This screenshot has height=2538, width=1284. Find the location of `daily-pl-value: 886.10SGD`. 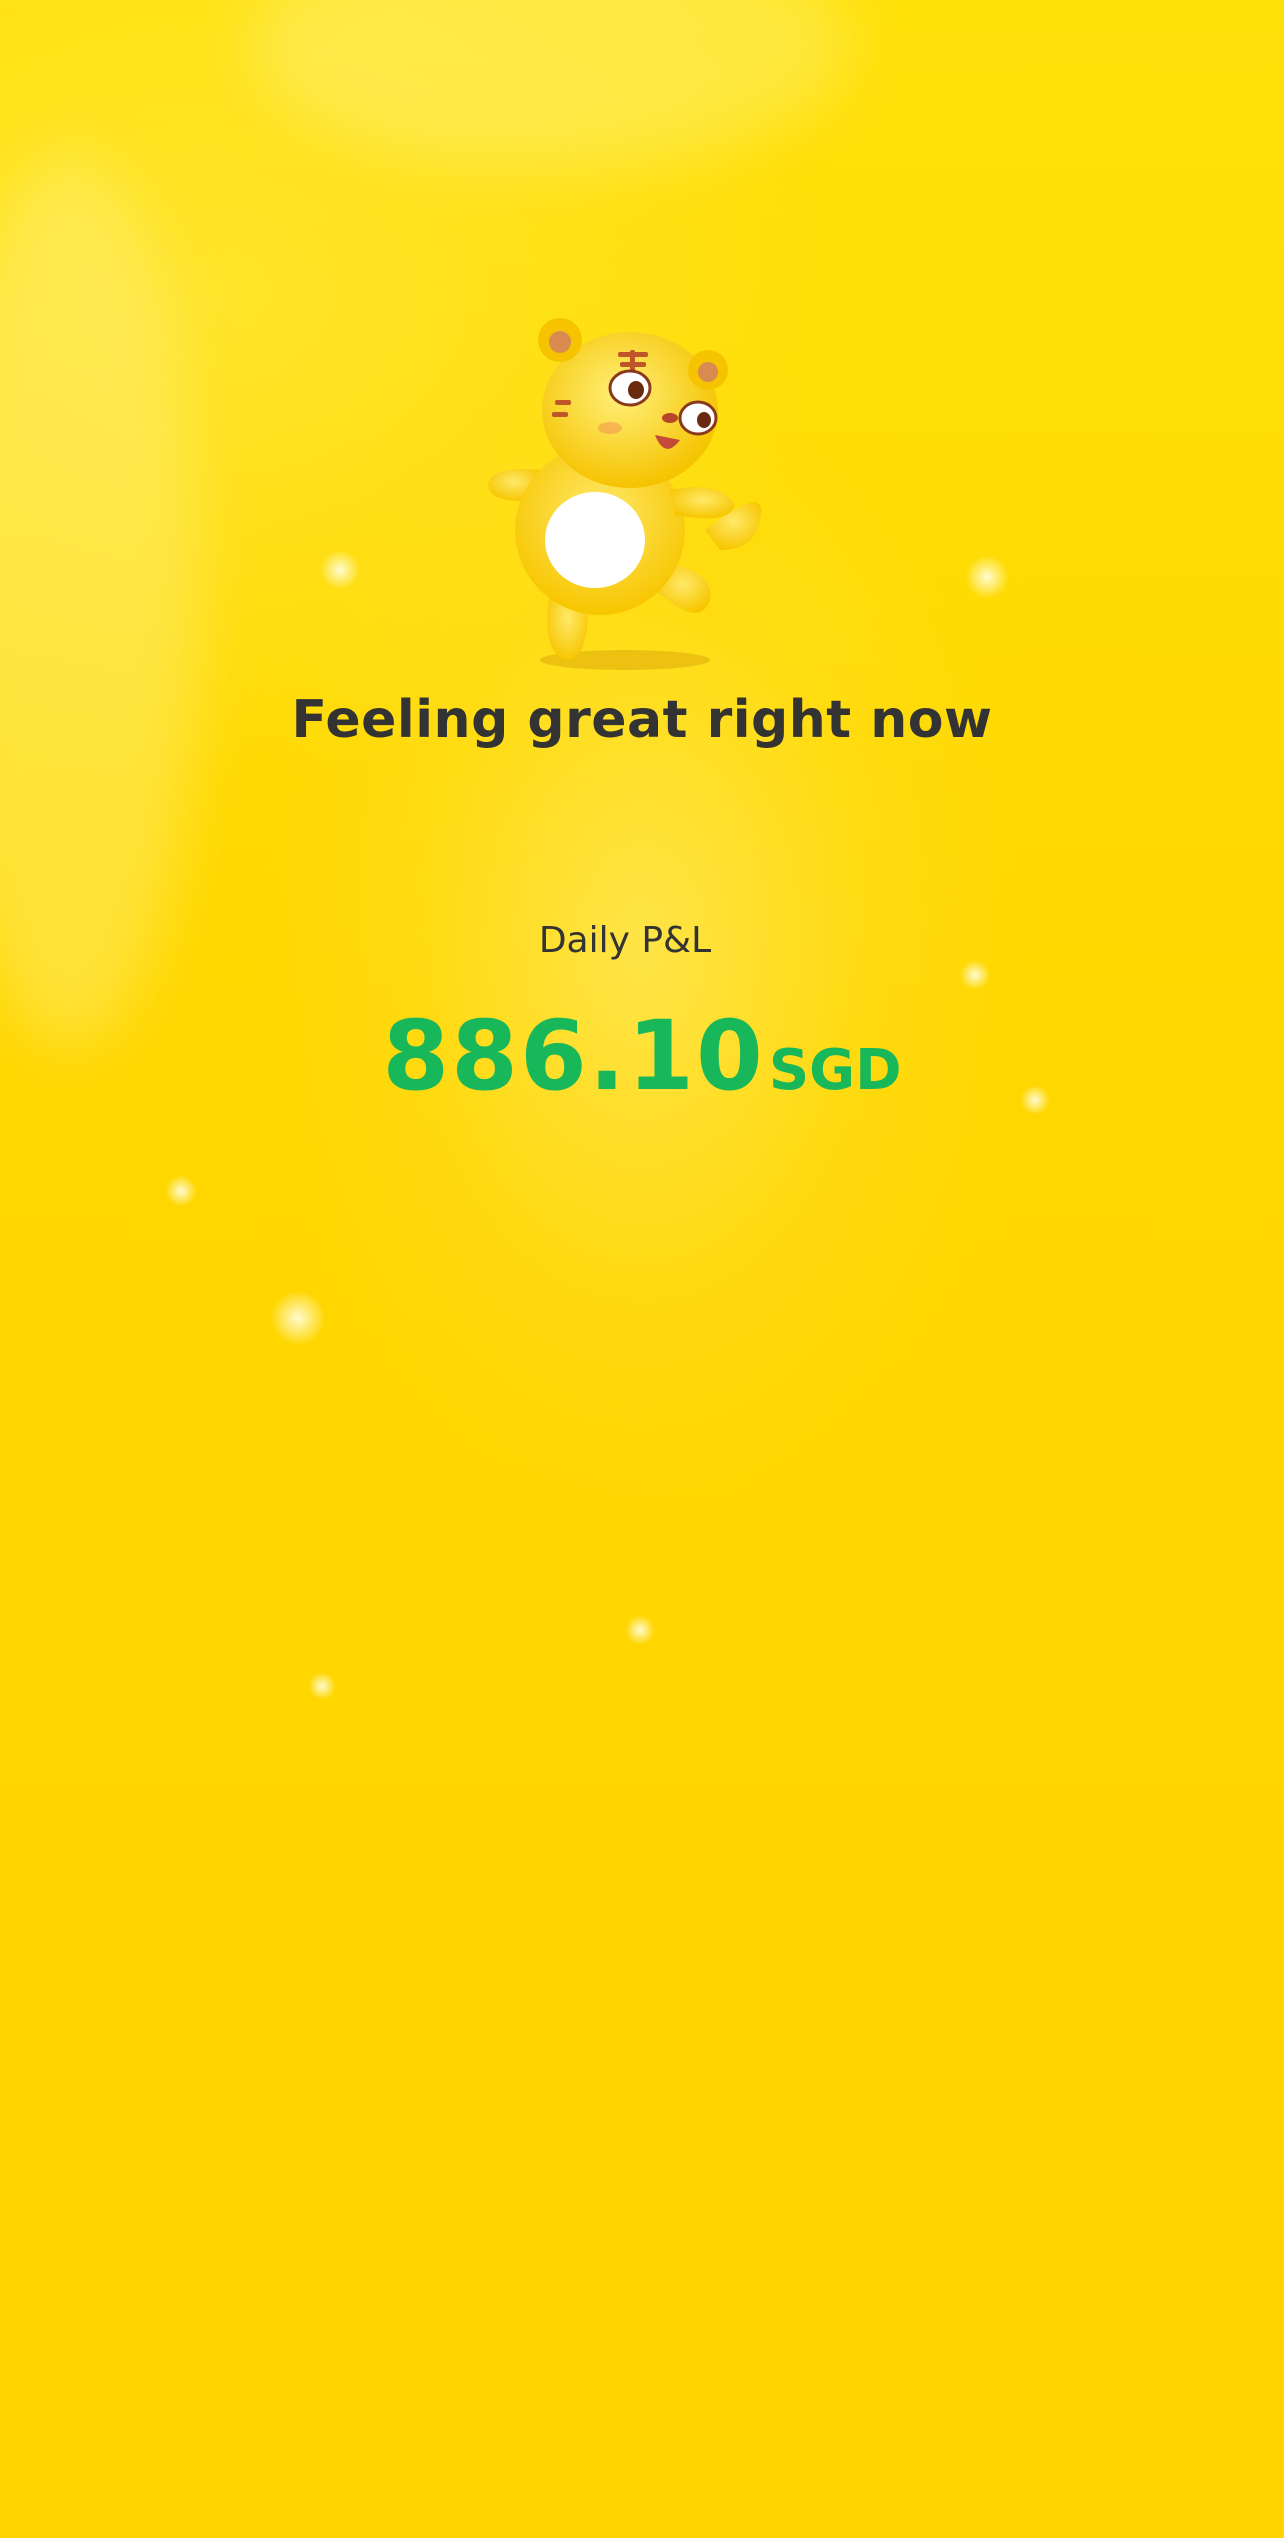

daily-pl-value: 886.10SGD is located at coordinates (642, 1056).